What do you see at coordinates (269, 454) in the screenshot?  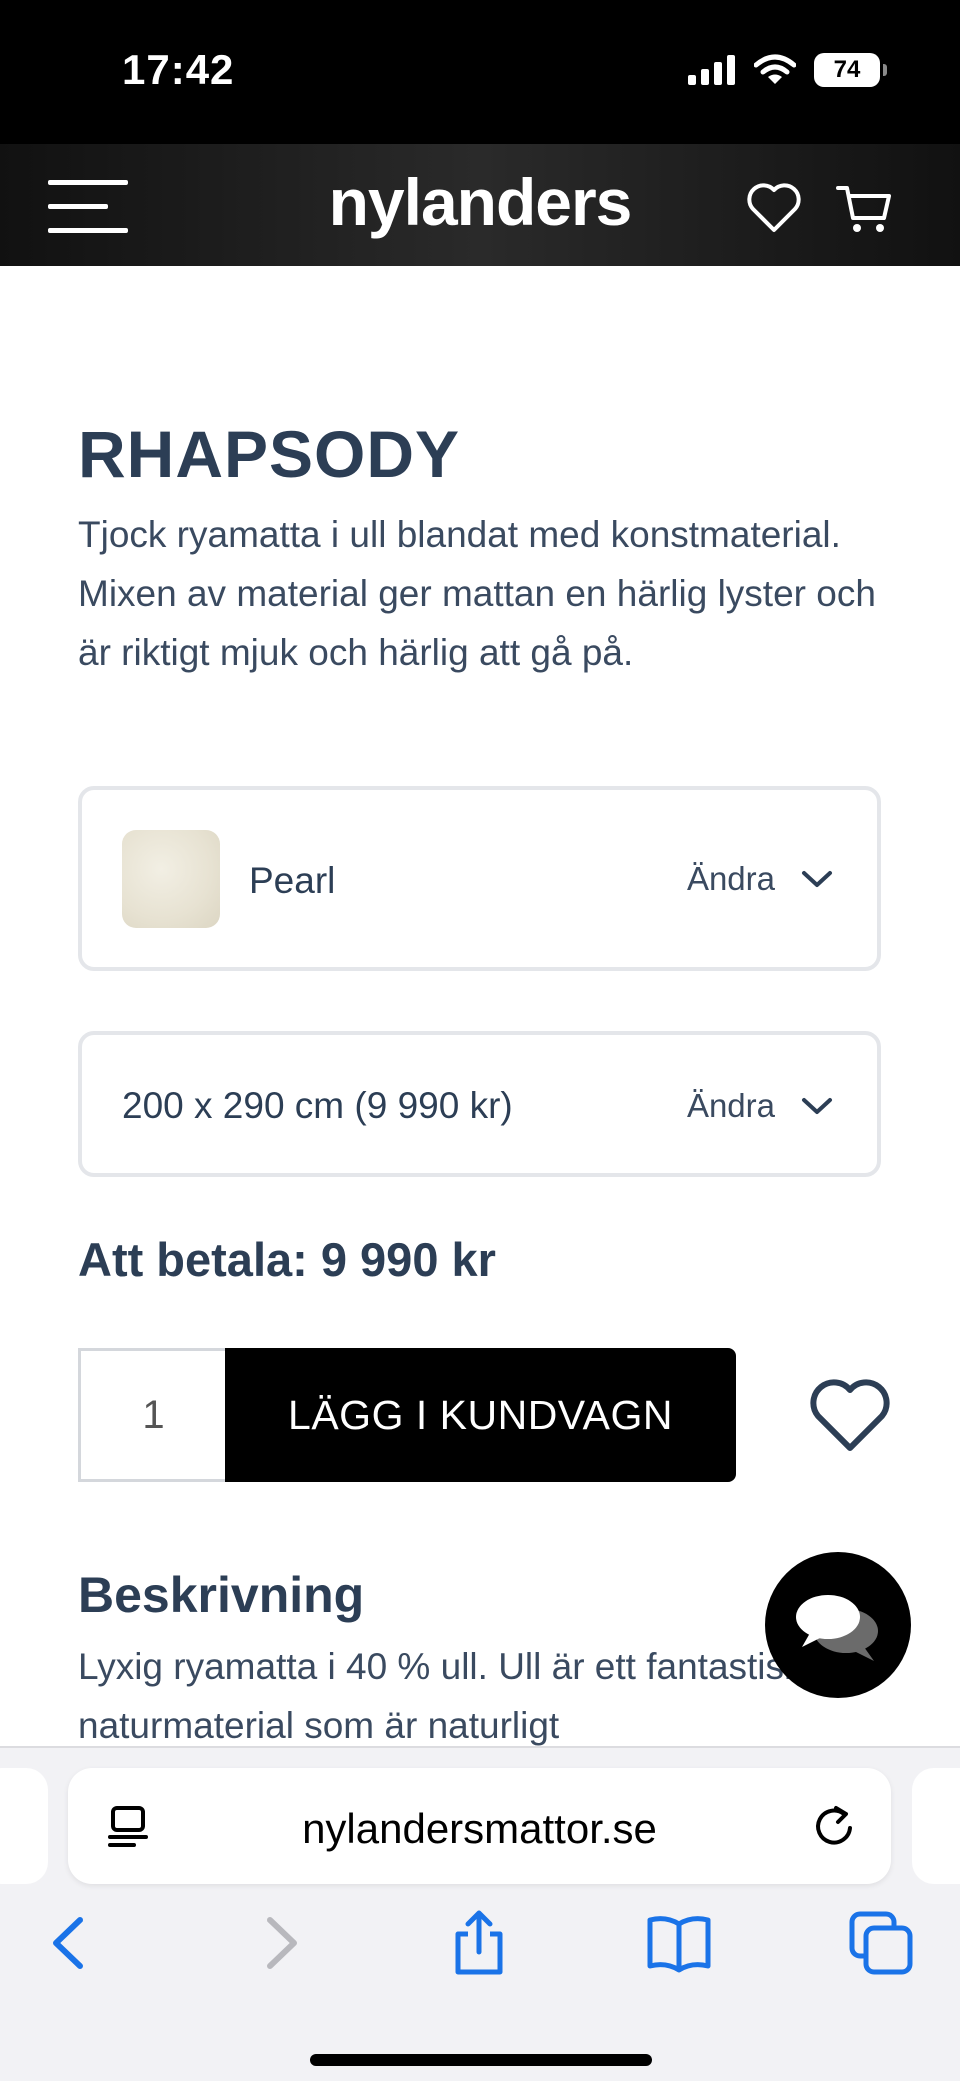 I see `product-title: RHAPSODY` at bounding box center [269, 454].